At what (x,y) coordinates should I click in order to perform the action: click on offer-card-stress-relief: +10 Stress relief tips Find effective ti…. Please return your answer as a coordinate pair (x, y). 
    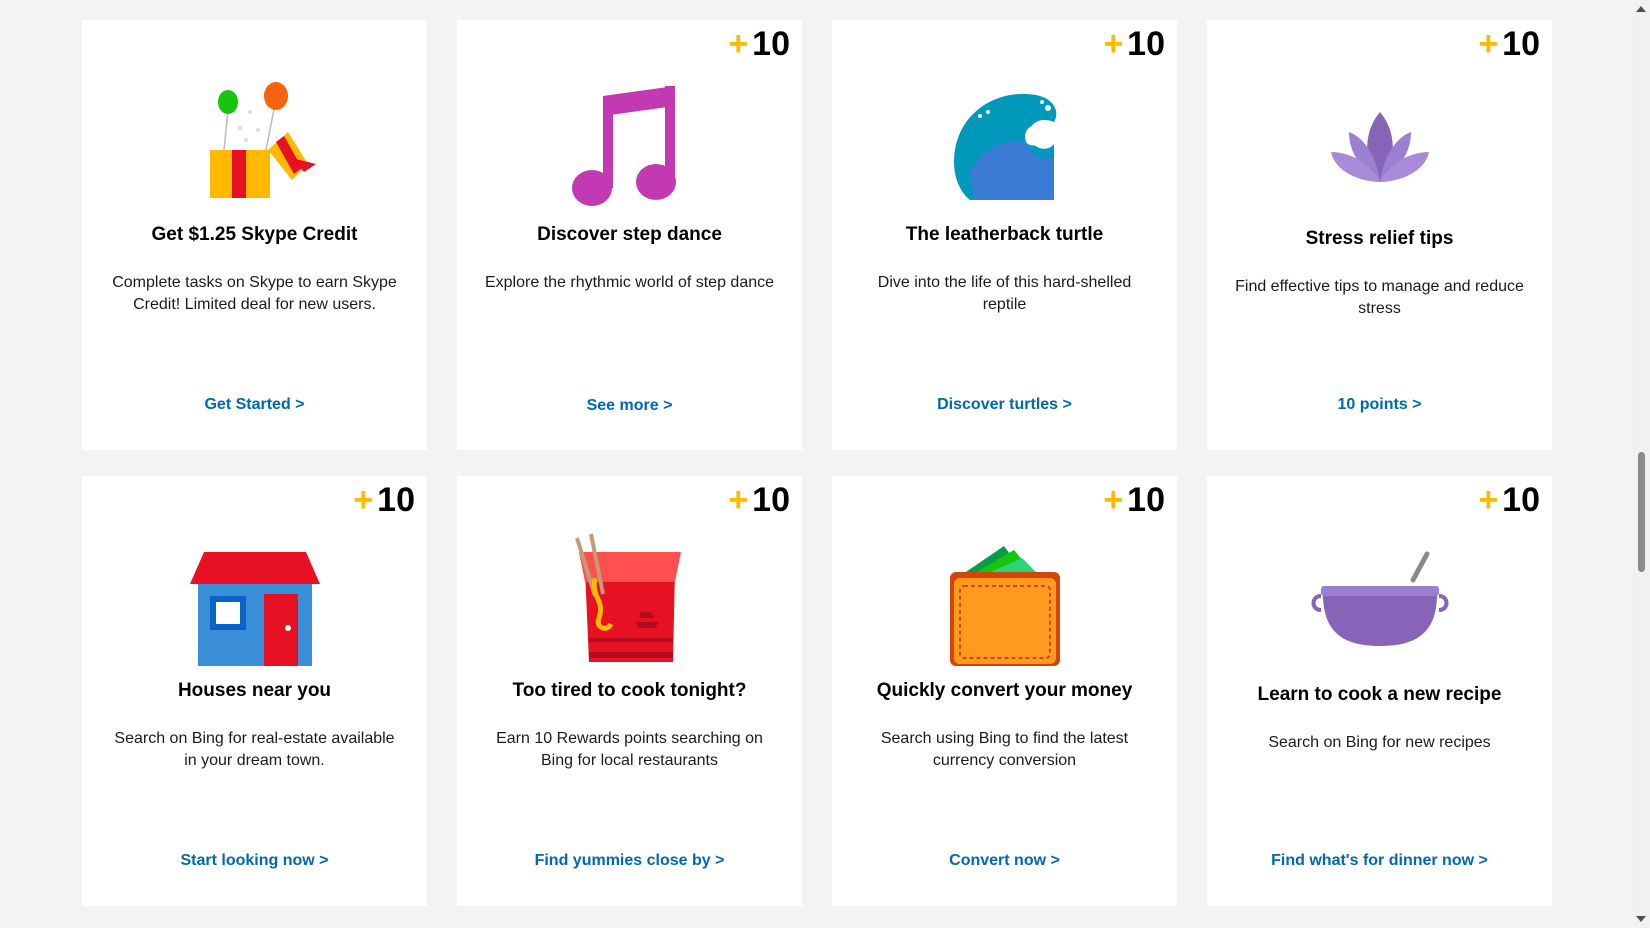
    Looking at the image, I should click on (1379, 235).